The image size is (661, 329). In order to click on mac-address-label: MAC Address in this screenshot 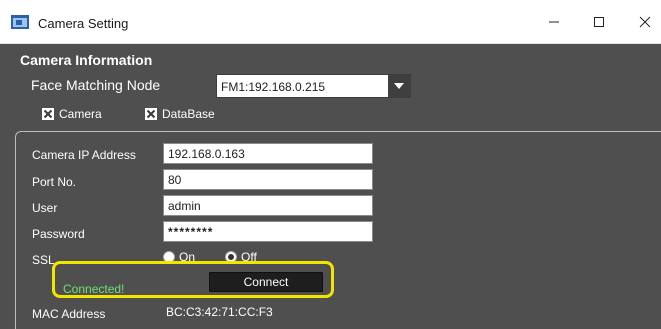, I will do `click(69, 314)`.